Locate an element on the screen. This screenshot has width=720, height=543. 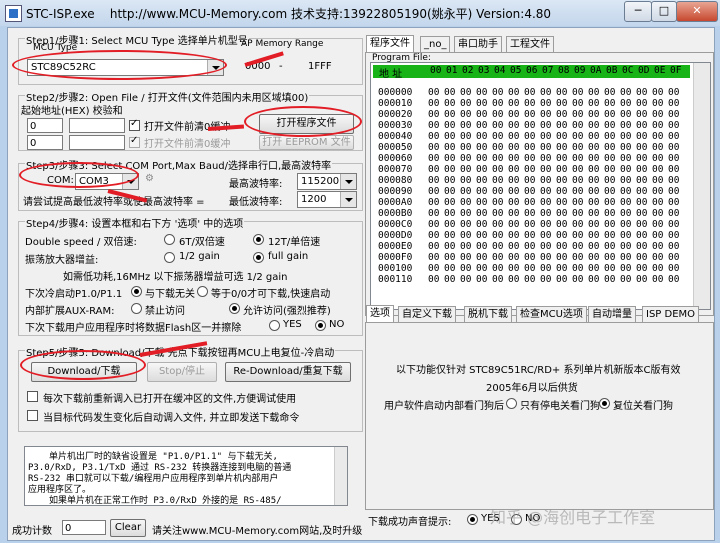
reload-before-download-checkbox is located at coordinates (32, 396).